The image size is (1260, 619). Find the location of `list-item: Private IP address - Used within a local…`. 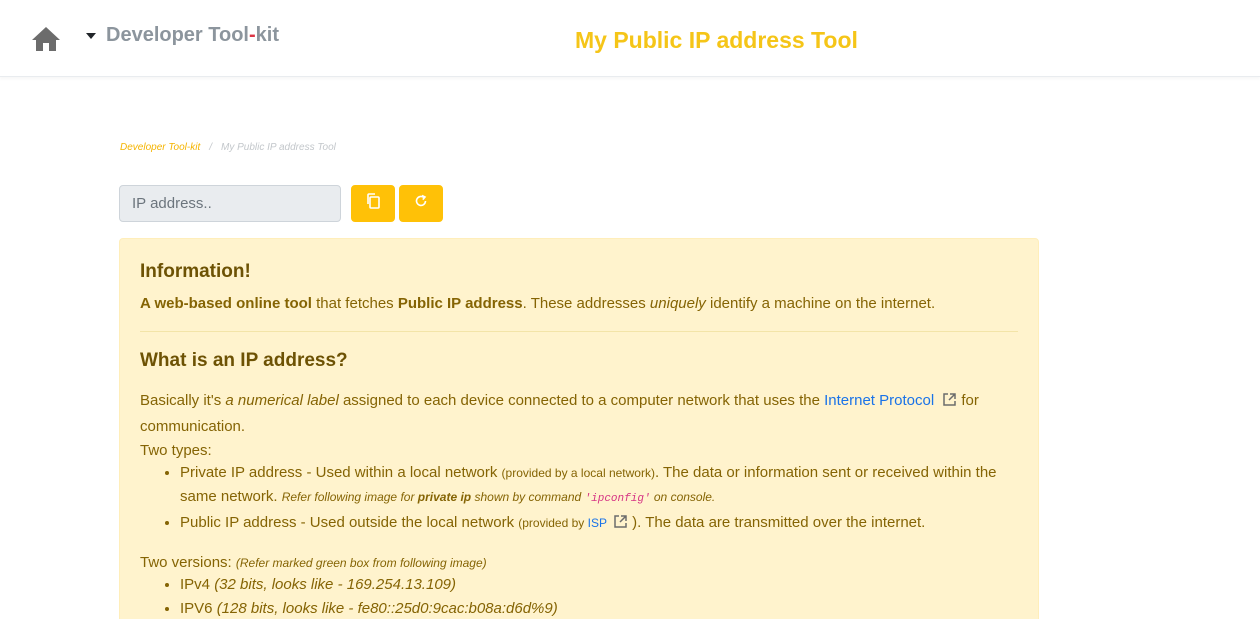

list-item: Private IP address - Used within a local… is located at coordinates (599, 486).